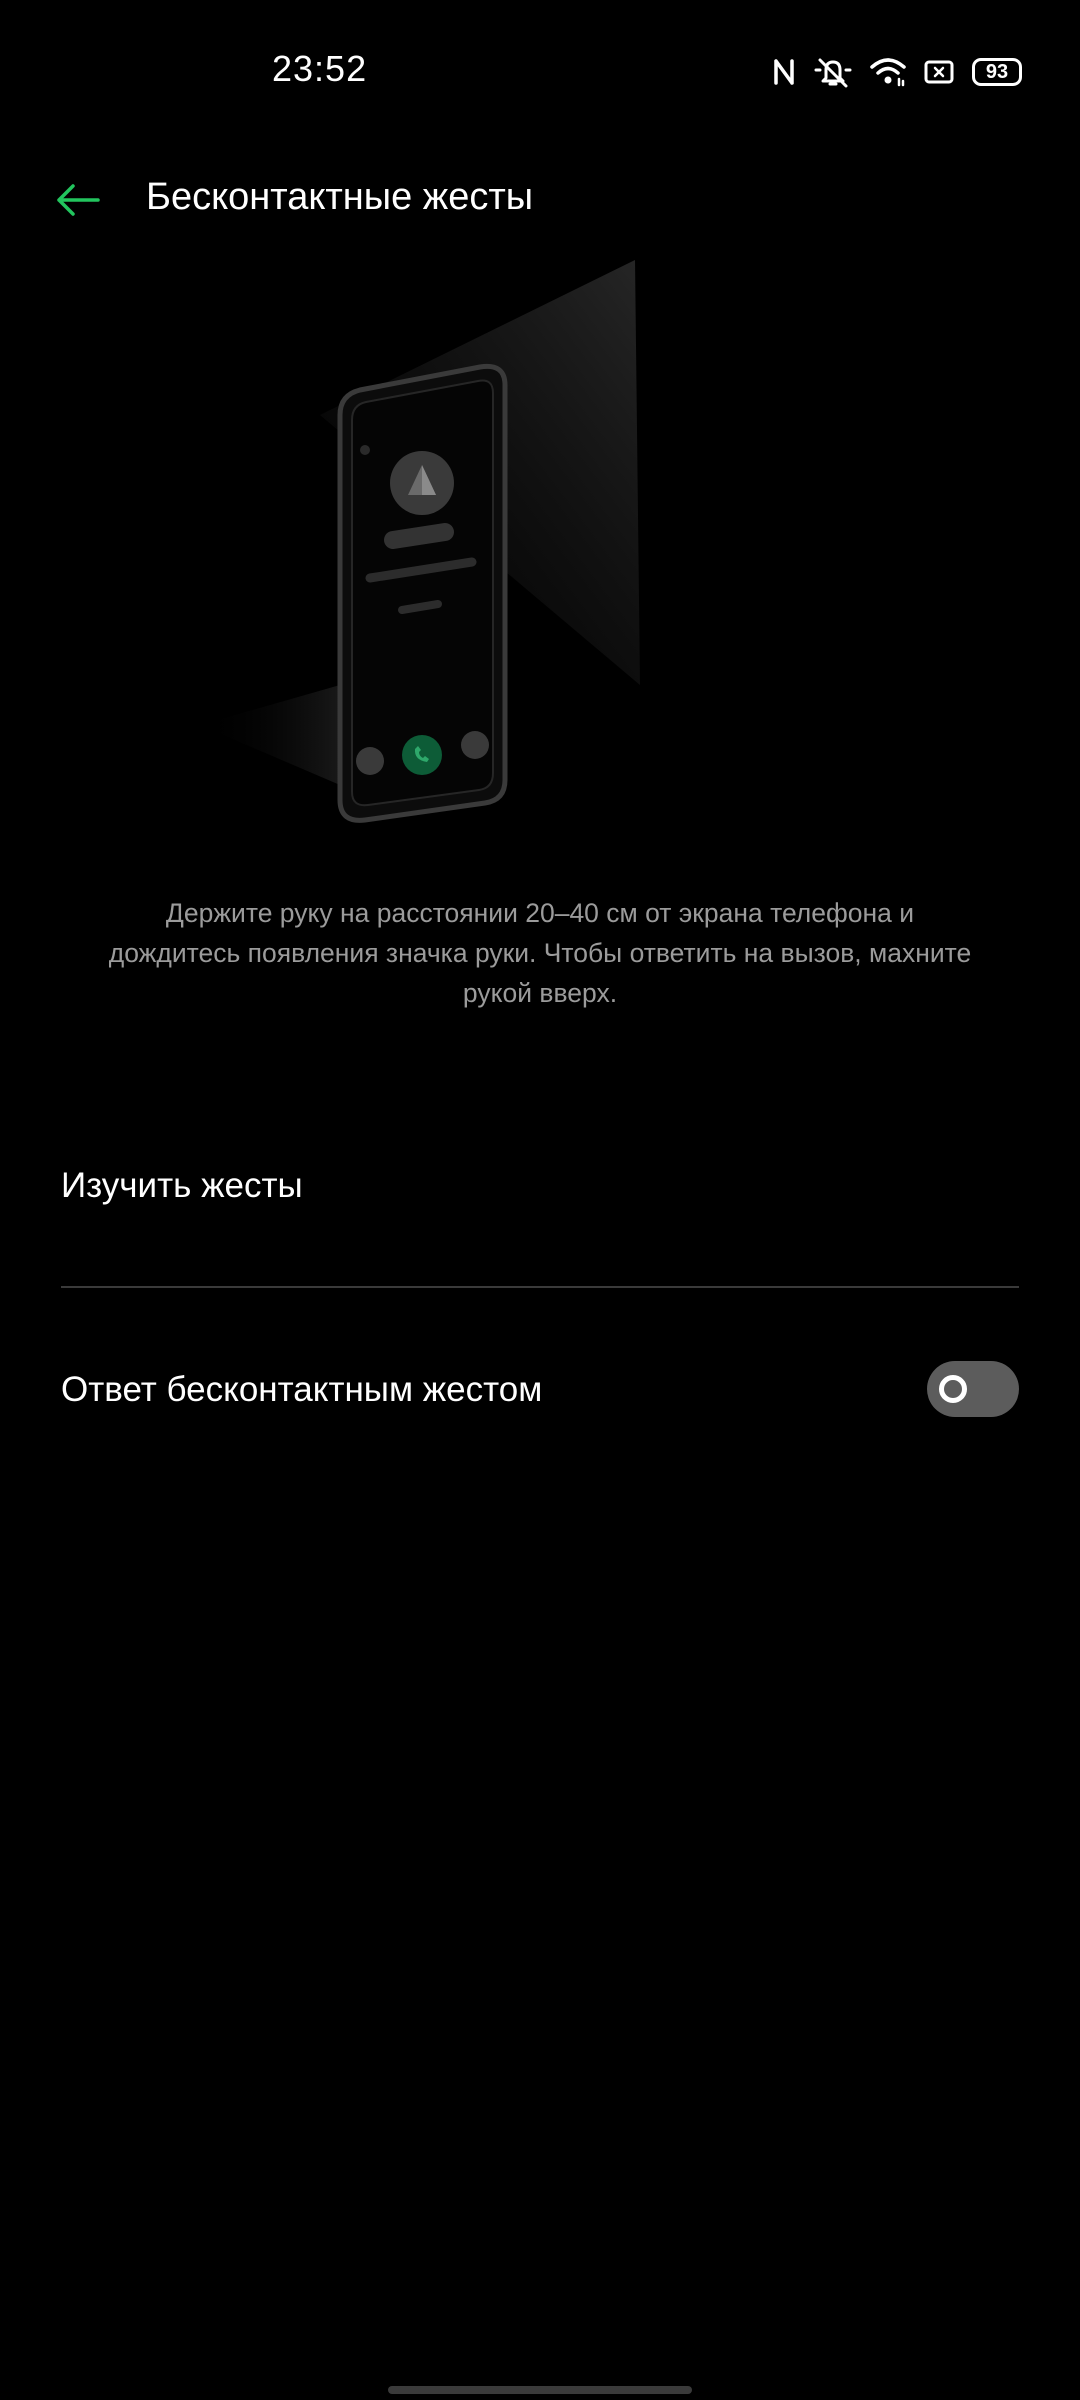 The height and width of the screenshot is (2400, 1080). What do you see at coordinates (833, 72) in the screenshot?
I see `mute-icon` at bounding box center [833, 72].